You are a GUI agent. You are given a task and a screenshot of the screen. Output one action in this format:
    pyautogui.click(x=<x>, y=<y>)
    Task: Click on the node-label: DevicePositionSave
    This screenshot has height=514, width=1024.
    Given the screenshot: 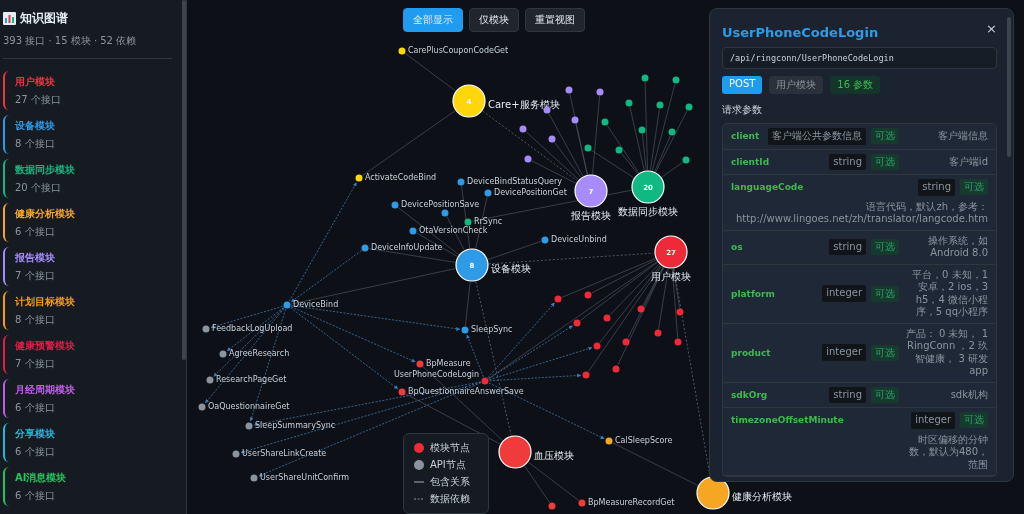 What is the action you would take?
    pyautogui.click(x=440, y=204)
    